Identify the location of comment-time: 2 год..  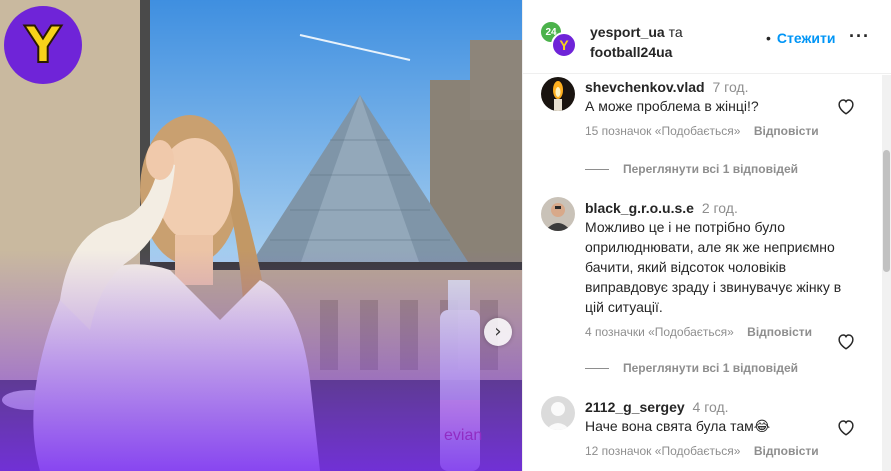
(720, 208).